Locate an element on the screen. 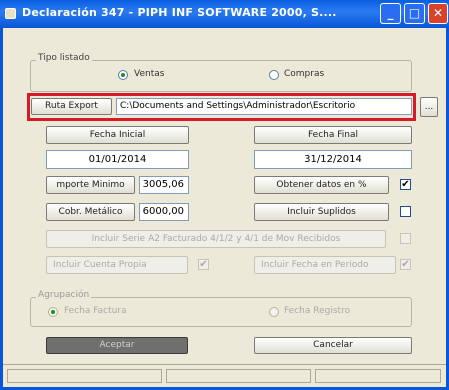 The height and width of the screenshot is (390, 449). app-icon is located at coordinates (10, 13).